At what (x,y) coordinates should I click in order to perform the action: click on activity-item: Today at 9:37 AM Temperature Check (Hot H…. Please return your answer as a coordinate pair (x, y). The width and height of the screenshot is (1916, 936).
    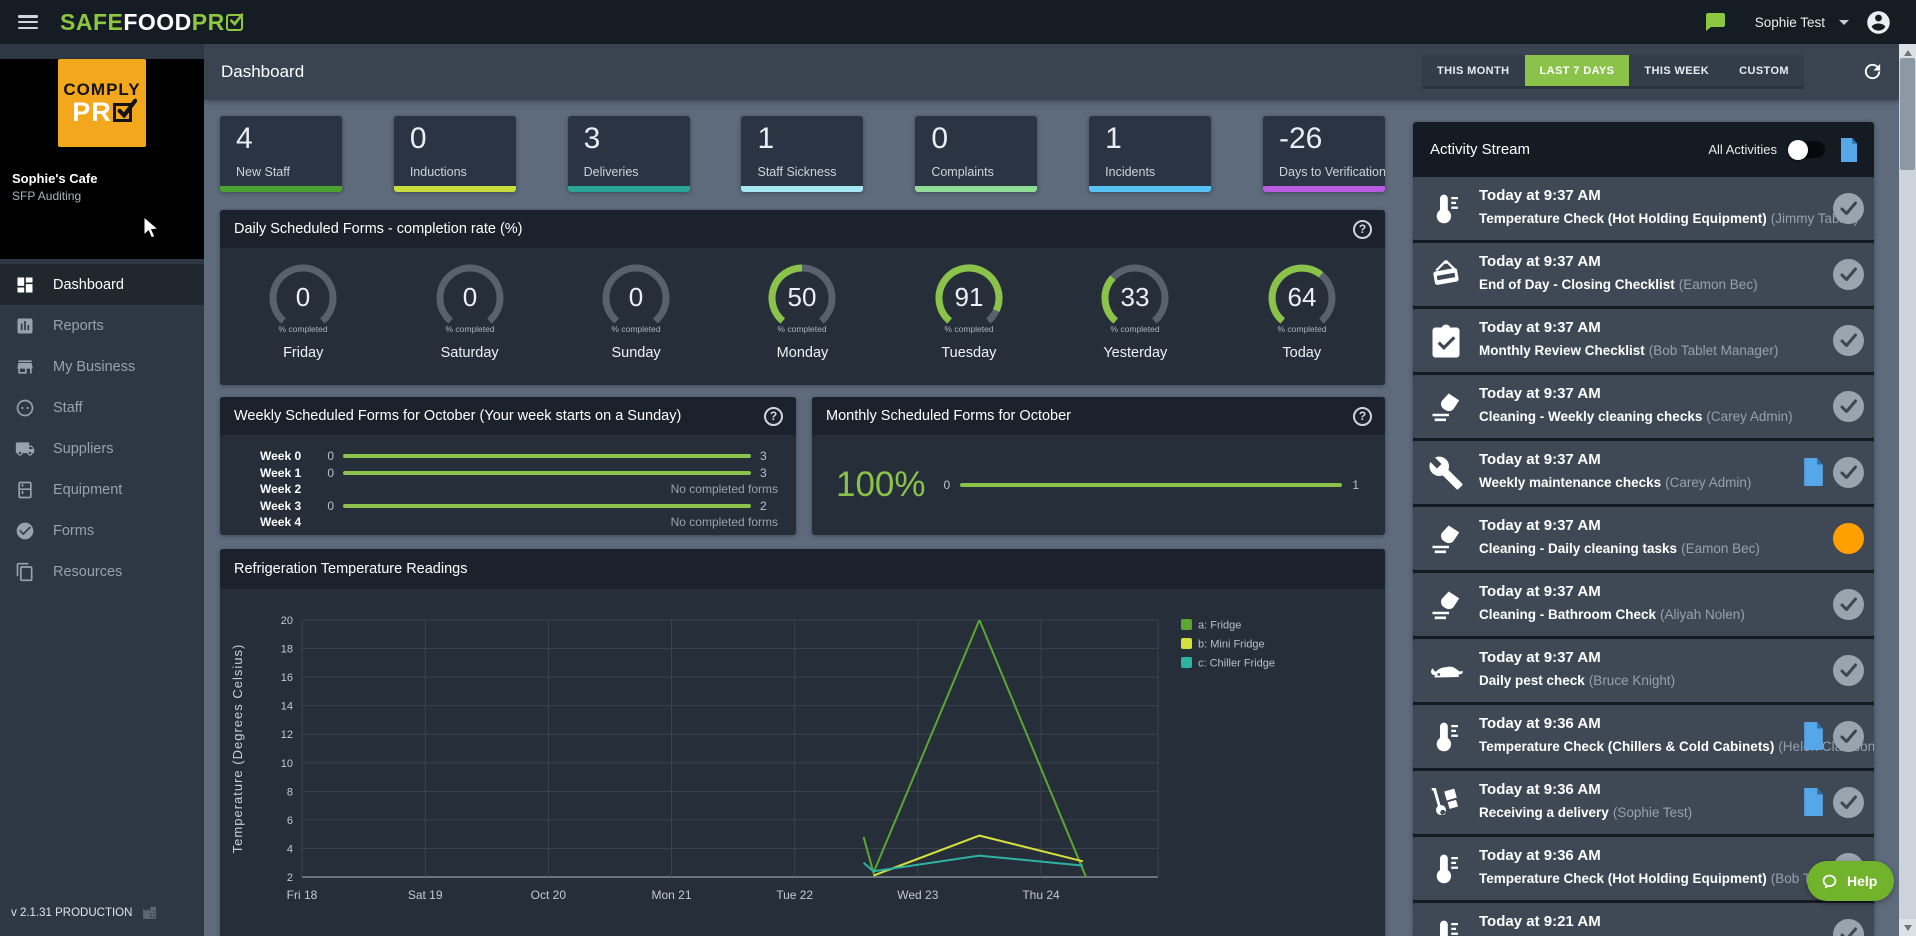
    Looking at the image, I should click on (1643, 208).